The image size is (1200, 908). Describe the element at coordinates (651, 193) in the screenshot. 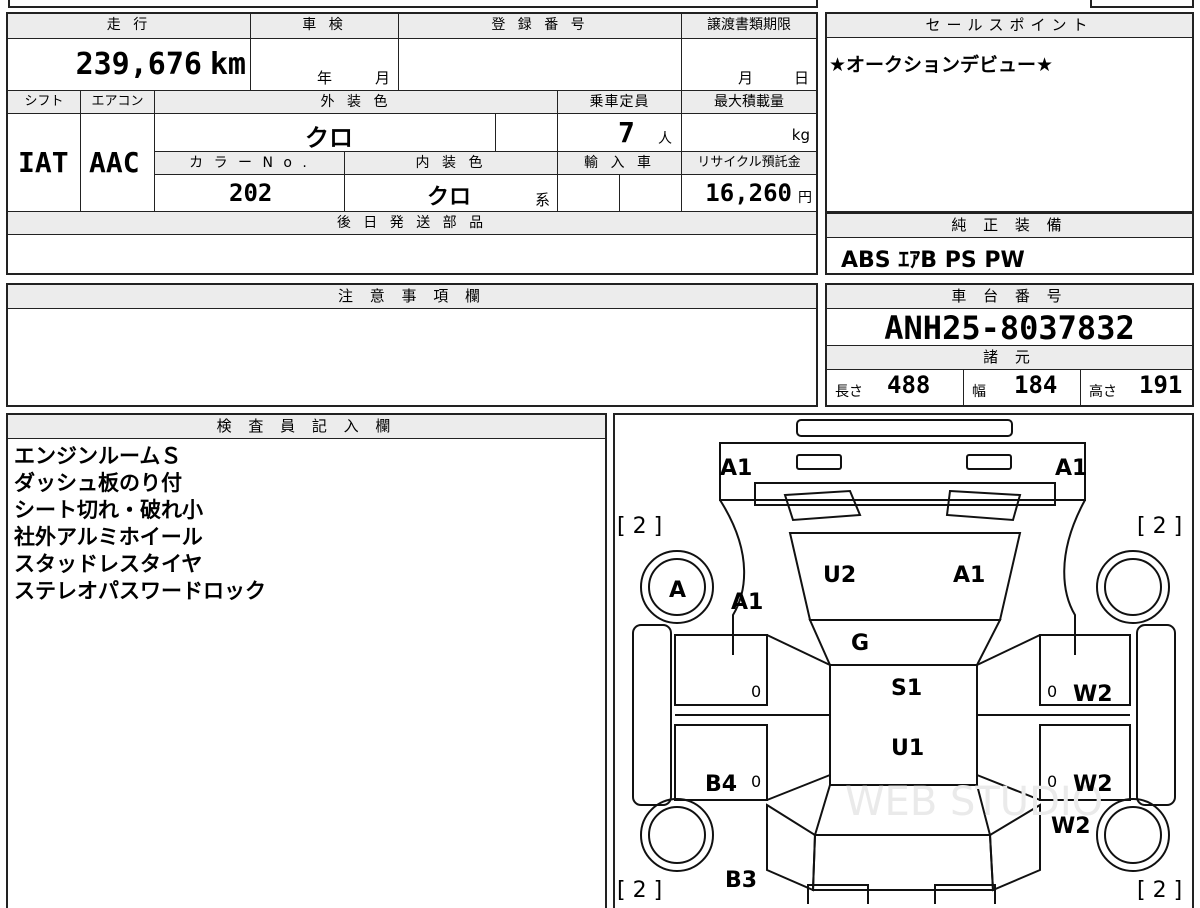

I see `import-cell-b` at that location.